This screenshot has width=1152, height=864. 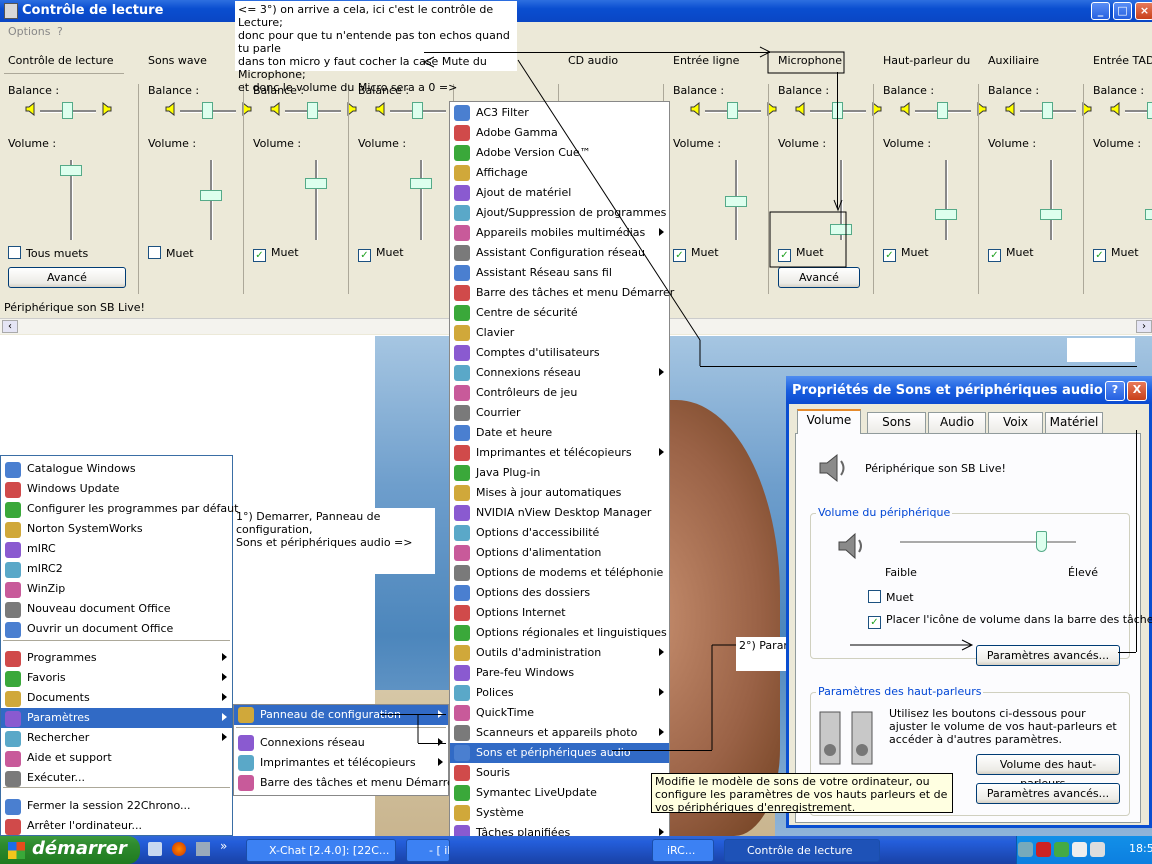 I want to click on control-panel-item: Souris, so click(x=559, y=773).